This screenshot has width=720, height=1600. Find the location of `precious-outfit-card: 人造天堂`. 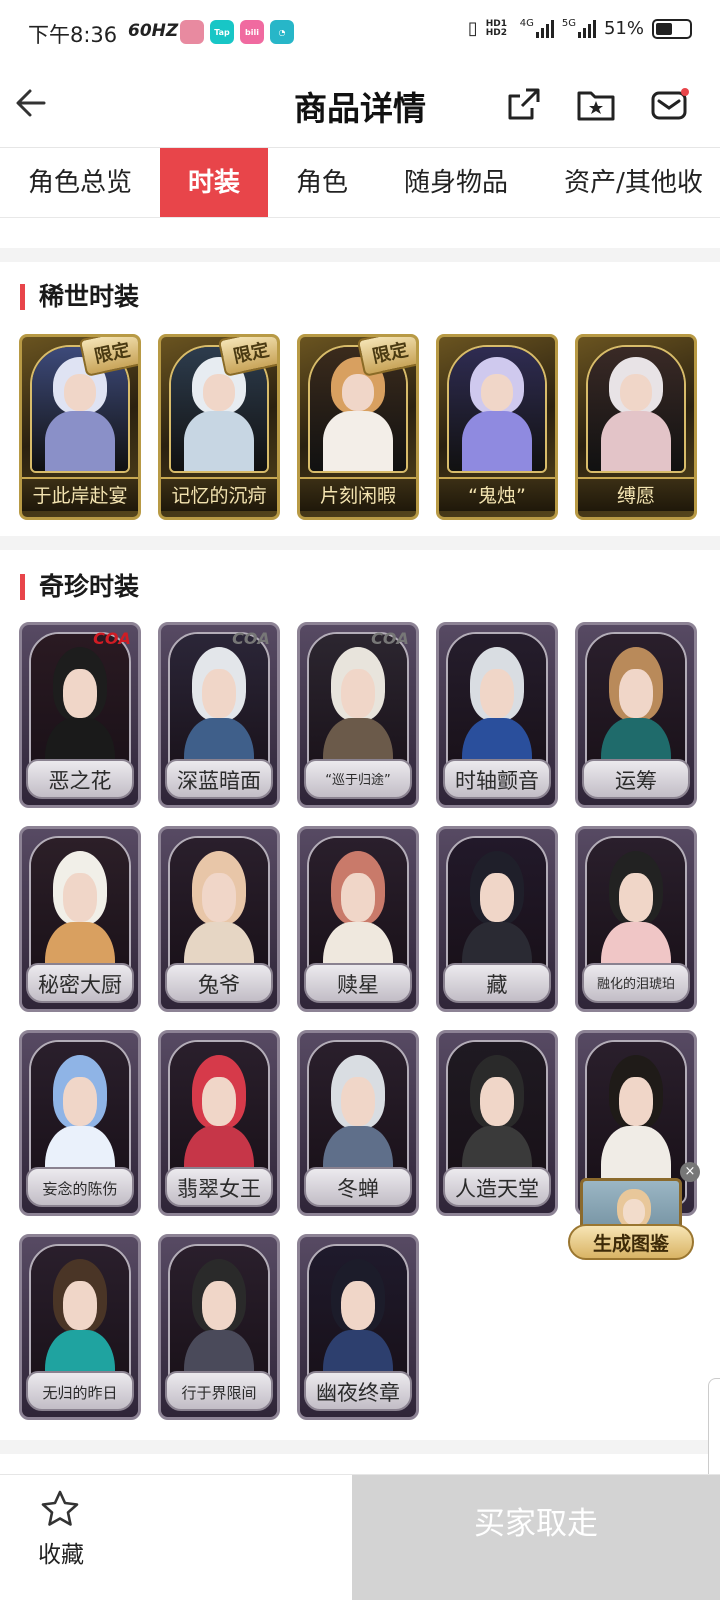

precious-outfit-card: 人造天堂 is located at coordinates (497, 1123).